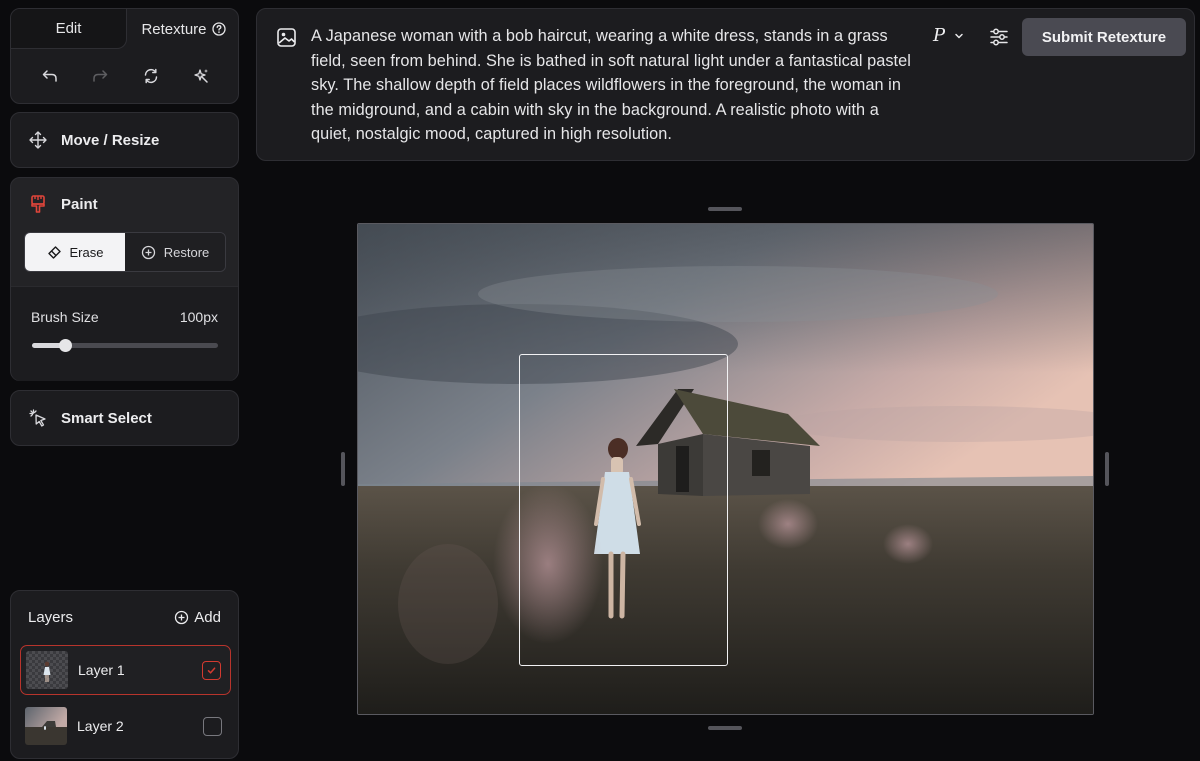 The image size is (1200, 761). I want to click on brush-size-slider, so click(125, 345).